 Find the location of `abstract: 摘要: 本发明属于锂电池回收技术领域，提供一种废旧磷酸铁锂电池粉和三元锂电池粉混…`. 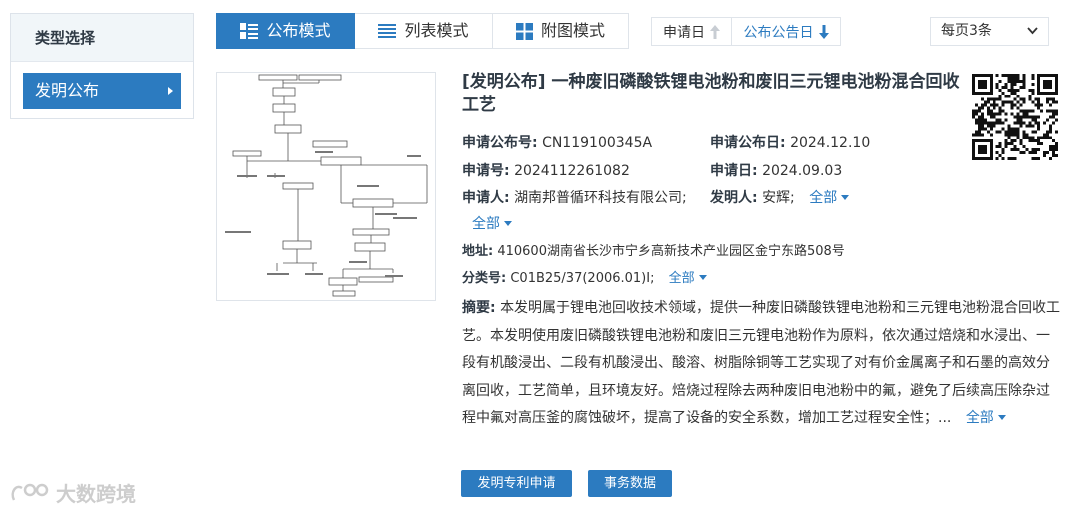

abstract: 摘要: 本发明属于锂电池回收技术领域，提供一种废旧磷酸铁锂电池粉和三元锂电池粉混… is located at coordinates (762, 364).